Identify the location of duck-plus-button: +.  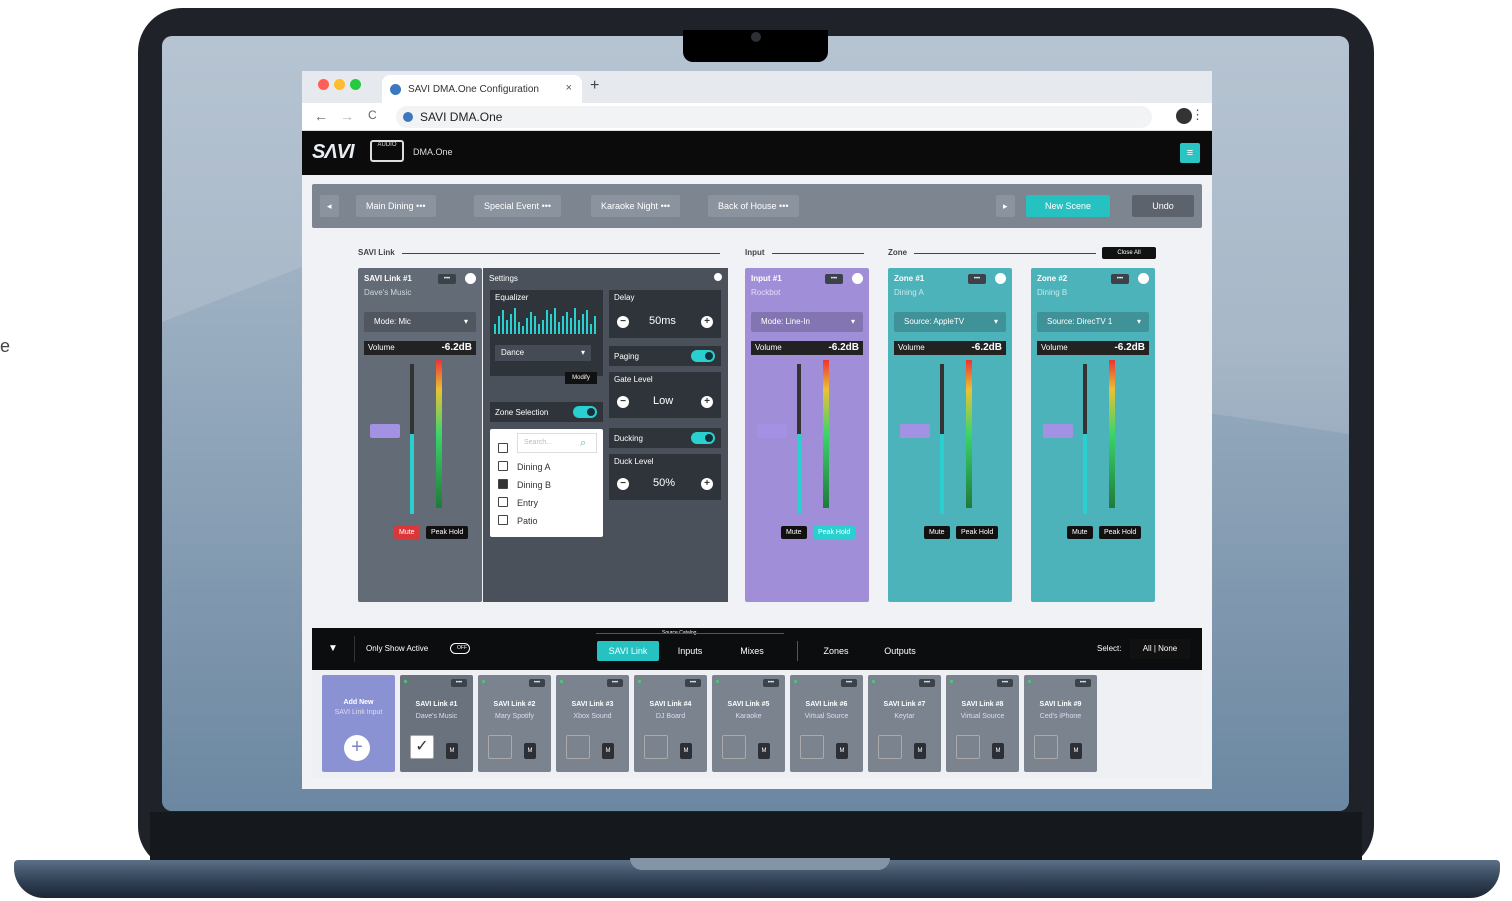
(707, 484).